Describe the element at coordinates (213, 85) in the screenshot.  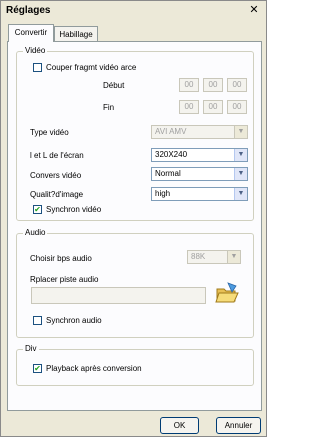
I see `start-minutes-field: 00` at that location.